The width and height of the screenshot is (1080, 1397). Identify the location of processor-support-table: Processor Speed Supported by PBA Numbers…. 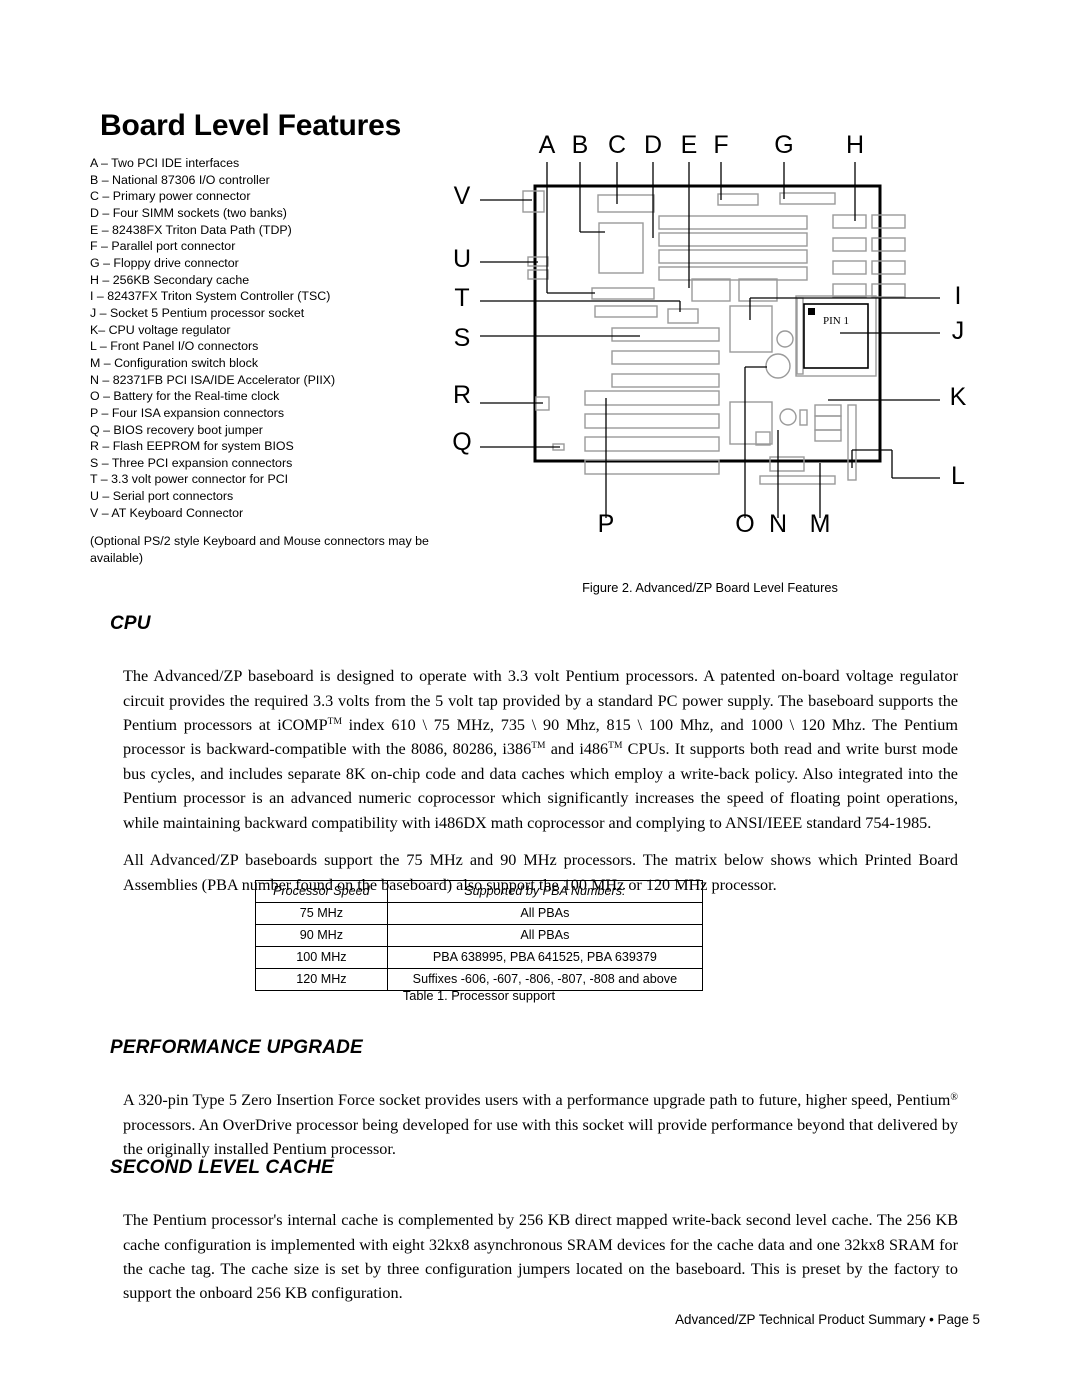
(479, 935).